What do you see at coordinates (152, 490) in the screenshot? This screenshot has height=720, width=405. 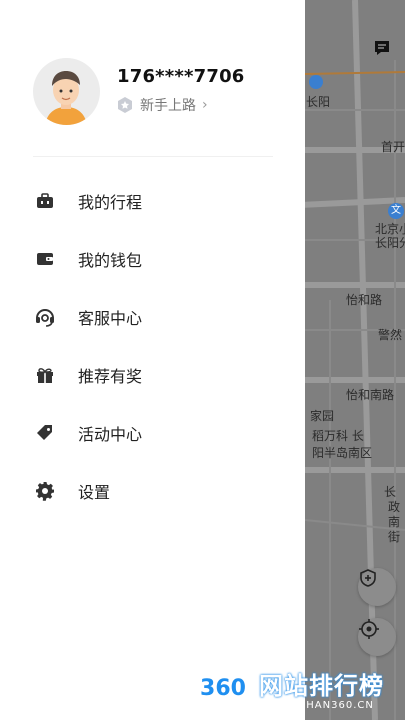 I see `menu-item-settings: 设置` at bounding box center [152, 490].